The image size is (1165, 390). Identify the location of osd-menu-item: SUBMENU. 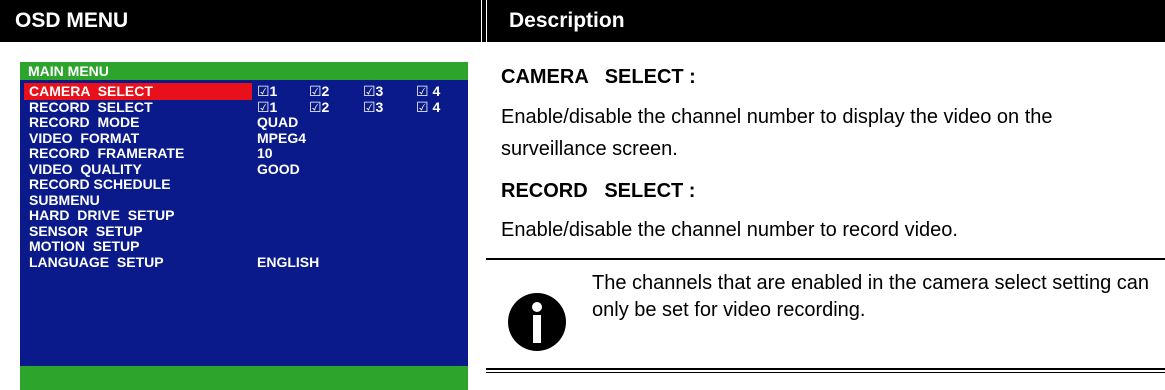
(244, 200).